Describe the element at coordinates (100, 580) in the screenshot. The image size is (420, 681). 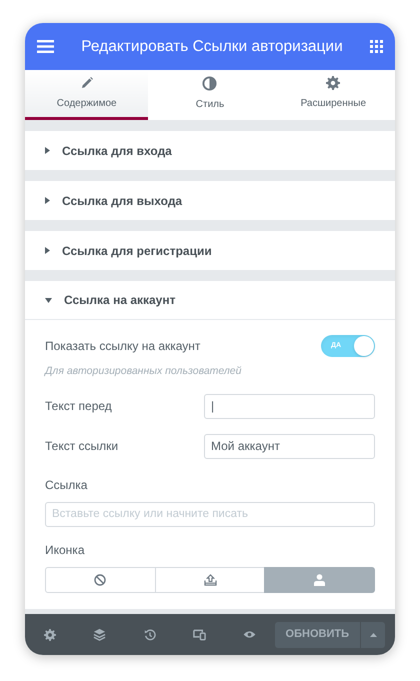
I see `ban-icon` at that location.